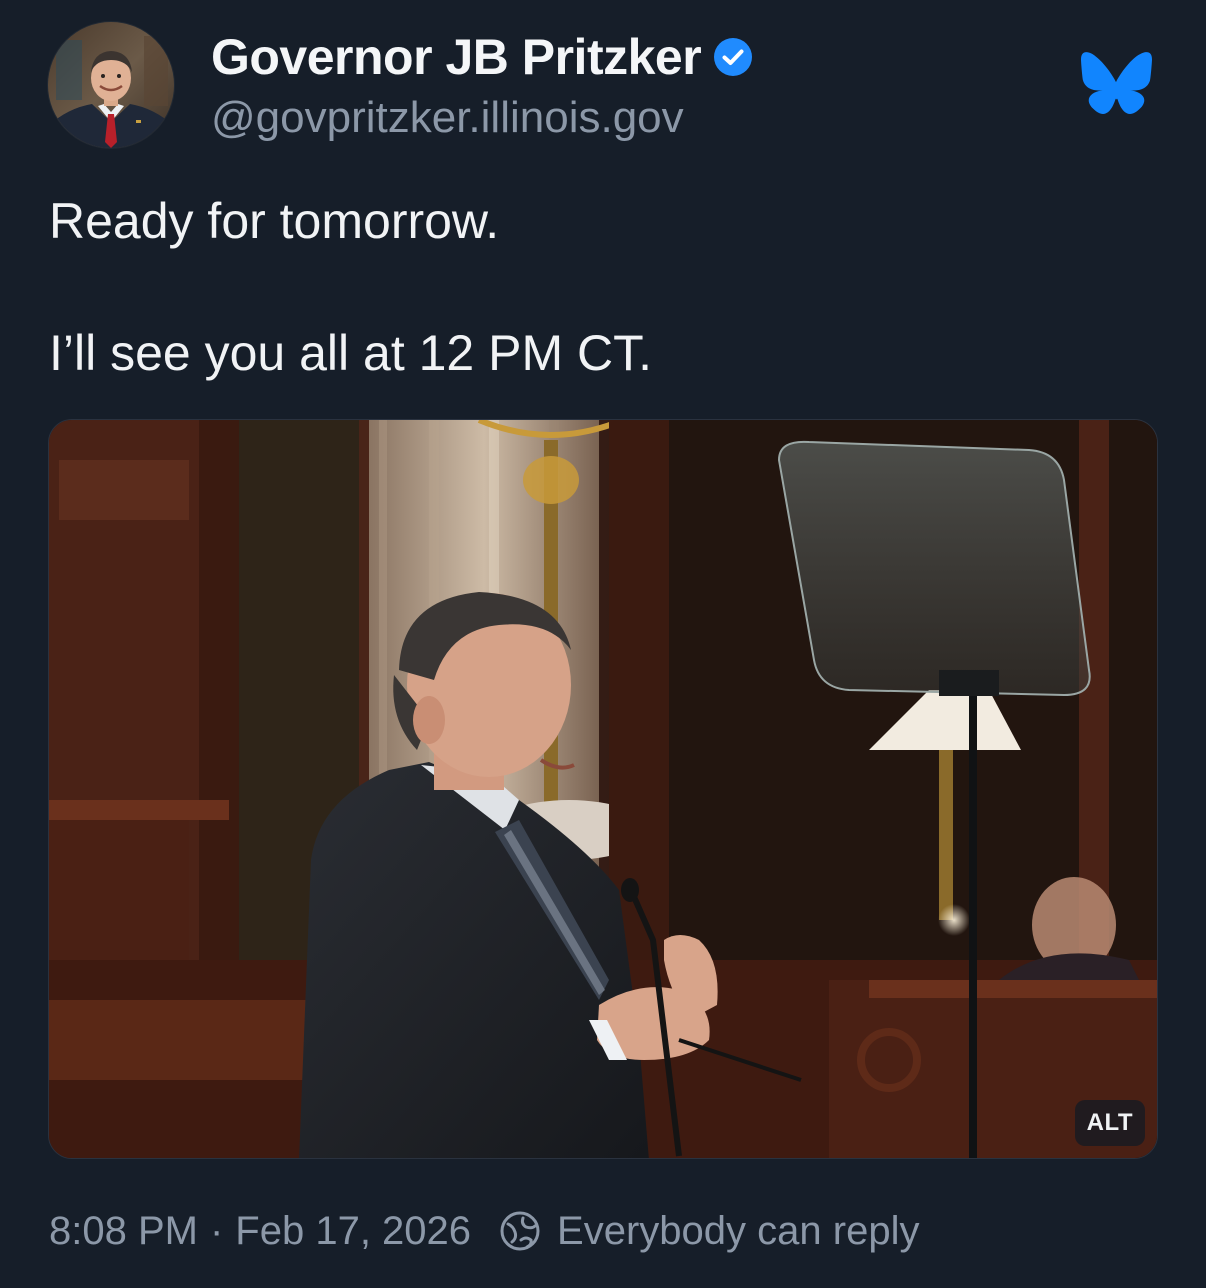 The width and height of the screenshot is (1206, 1288). I want to click on verified-badge-icon, so click(733, 57).